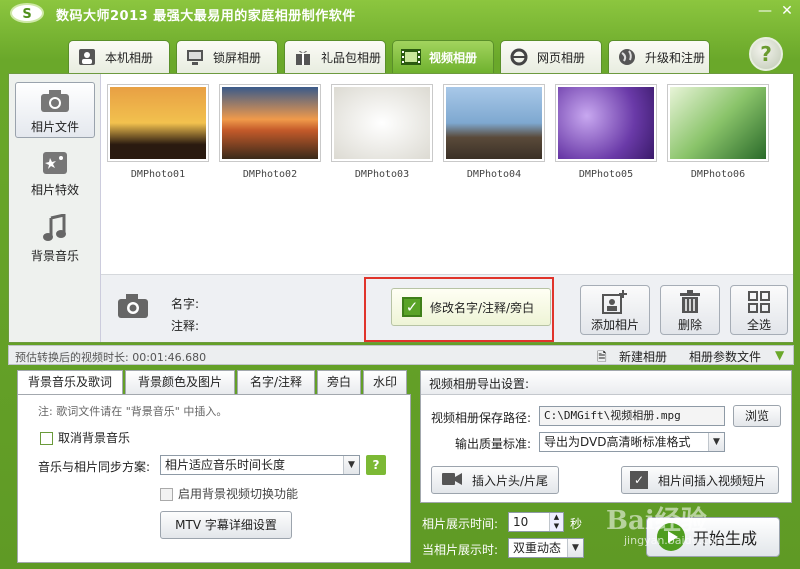  Describe the element at coordinates (382, 174) in the screenshot. I see `photo-name: DMPhoto03` at that location.